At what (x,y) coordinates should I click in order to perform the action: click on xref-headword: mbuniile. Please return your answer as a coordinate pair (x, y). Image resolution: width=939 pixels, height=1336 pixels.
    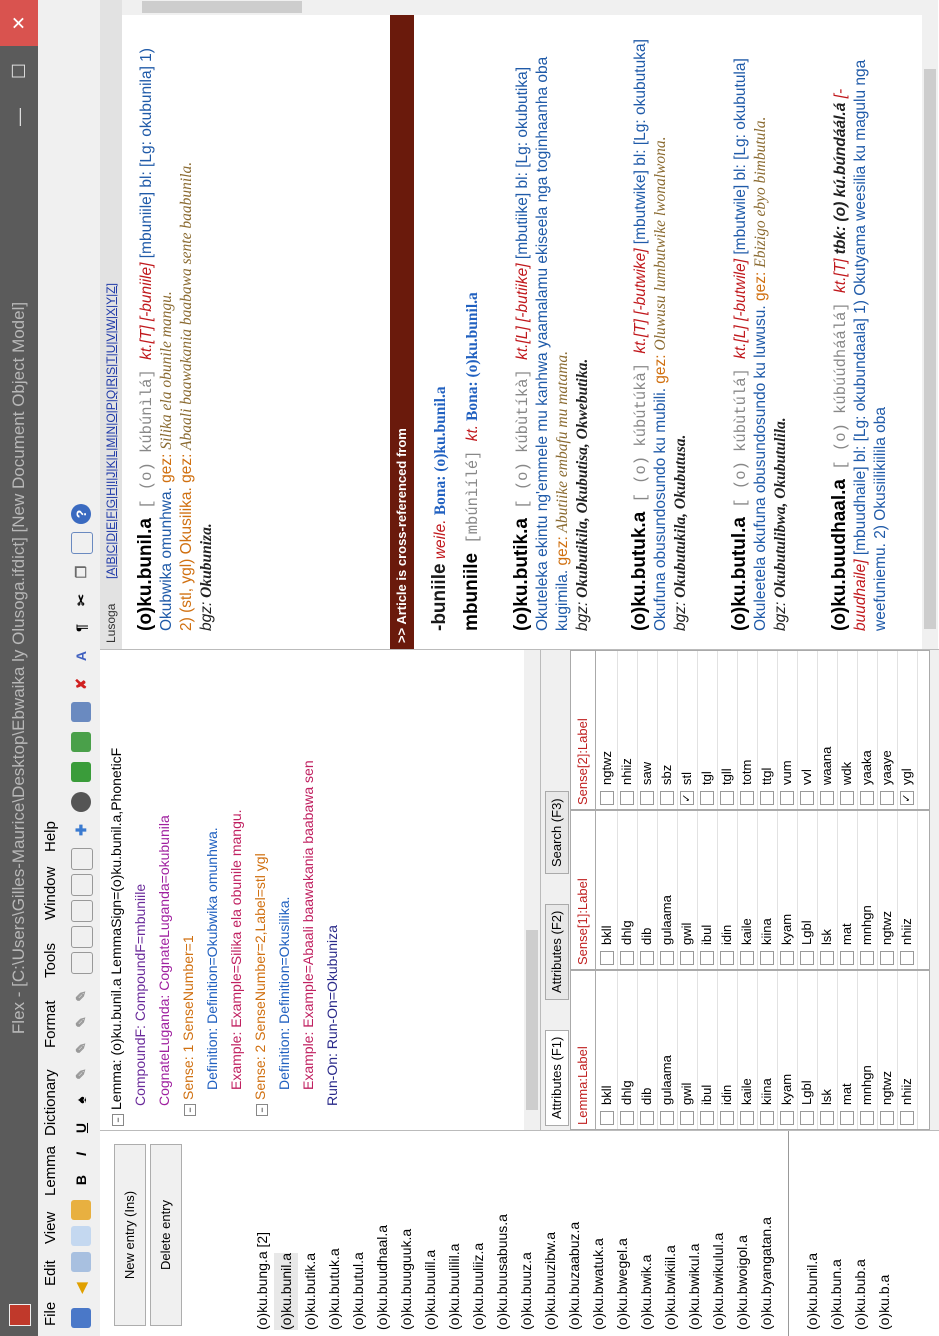
    Looking at the image, I should click on (471, 592).